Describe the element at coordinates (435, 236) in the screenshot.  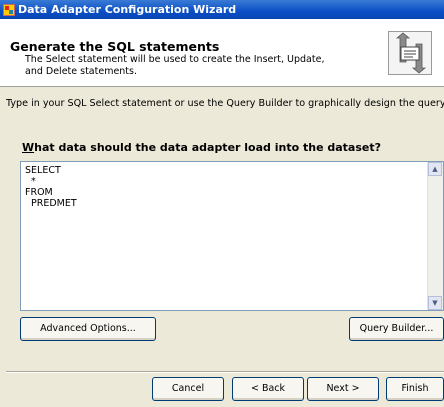
I see `vertical-scrollbar: ▲ ▼` at that location.